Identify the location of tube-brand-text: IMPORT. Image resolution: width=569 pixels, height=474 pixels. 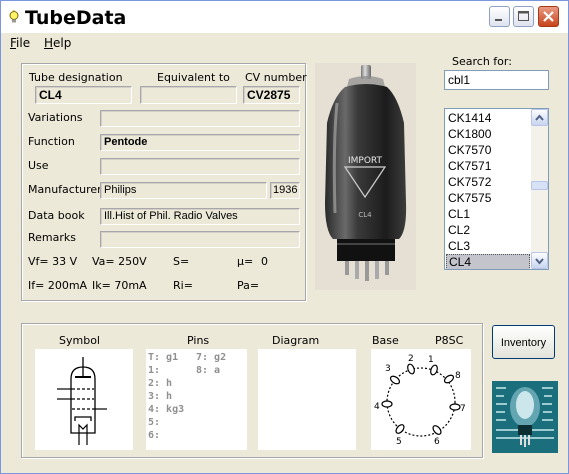
(365, 161).